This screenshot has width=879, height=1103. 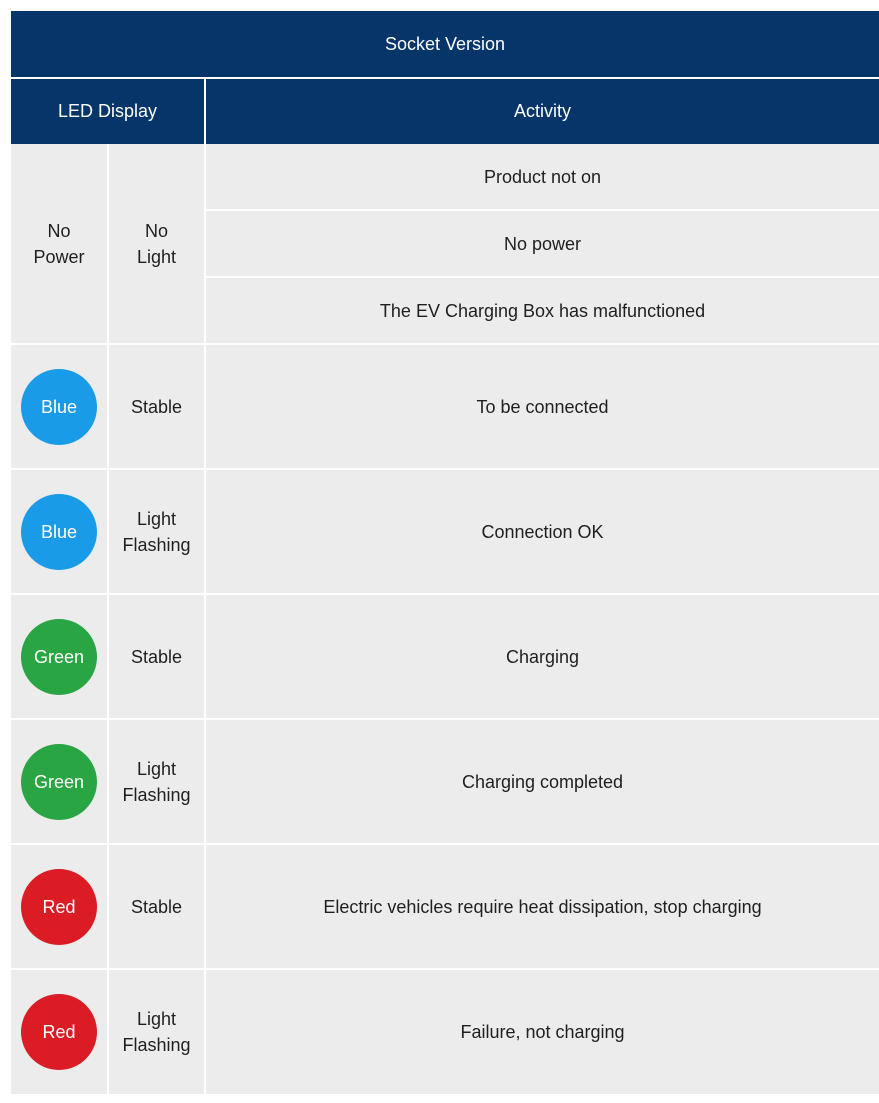 I want to click on activity-cell: Failure, not charging, so click(x=542, y=1031).